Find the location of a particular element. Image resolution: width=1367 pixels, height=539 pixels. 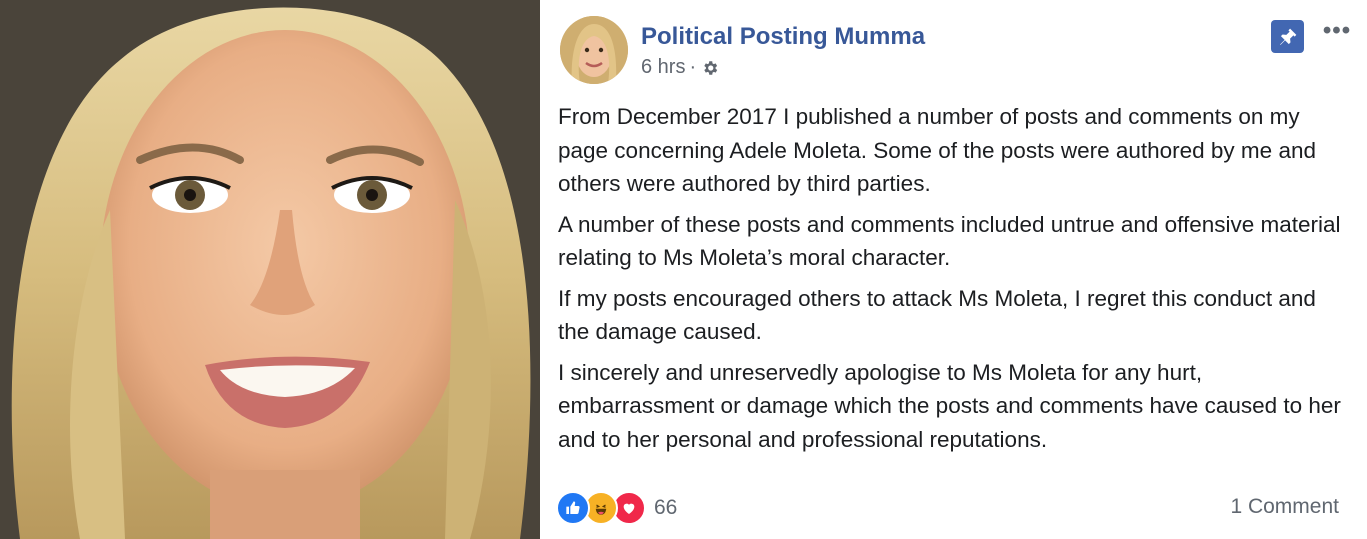

comment-count-link: 1 Comment is located at coordinates (1284, 507).